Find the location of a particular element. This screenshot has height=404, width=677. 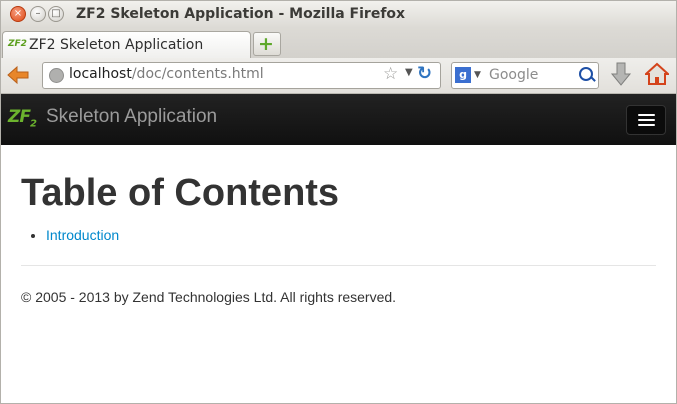

url-path: /doc/contents.html is located at coordinates (197, 74).